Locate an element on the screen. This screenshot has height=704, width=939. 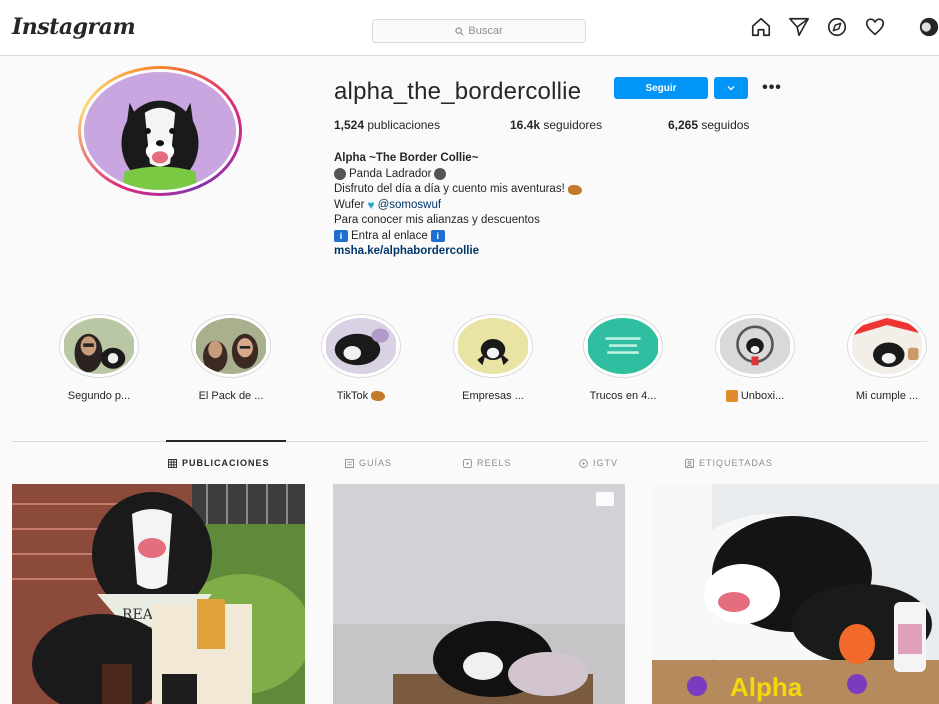
dog-box-photo is located at coordinates (479, 594).